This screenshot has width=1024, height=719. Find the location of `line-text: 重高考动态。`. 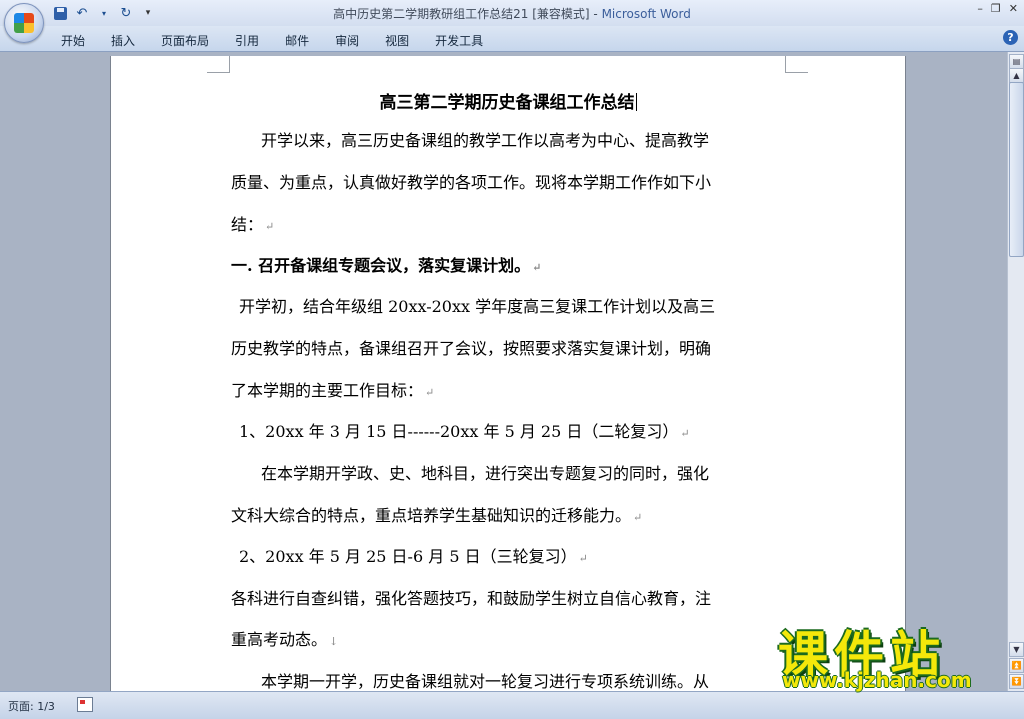

line-text: 重高考动态。 is located at coordinates (279, 639).